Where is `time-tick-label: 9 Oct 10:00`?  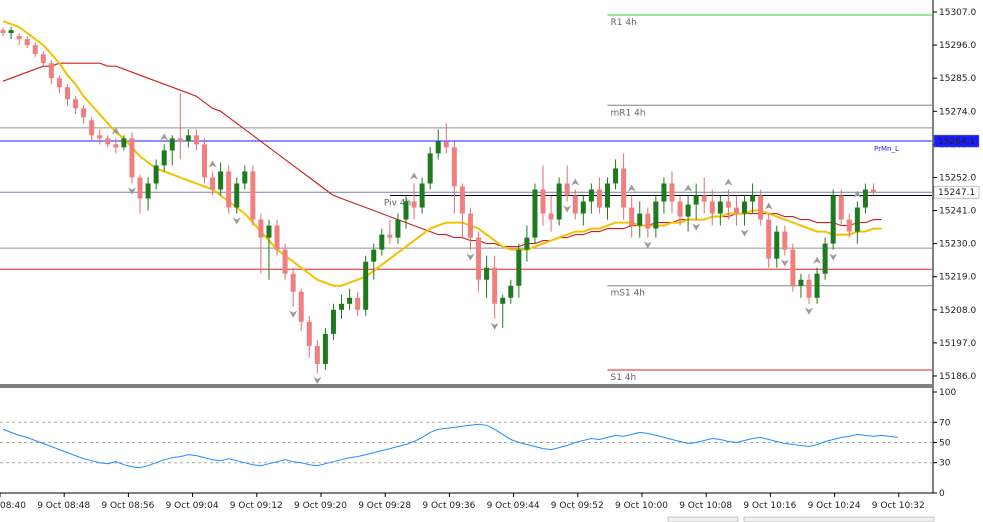
time-tick-label: 9 Oct 10:00 is located at coordinates (641, 506).